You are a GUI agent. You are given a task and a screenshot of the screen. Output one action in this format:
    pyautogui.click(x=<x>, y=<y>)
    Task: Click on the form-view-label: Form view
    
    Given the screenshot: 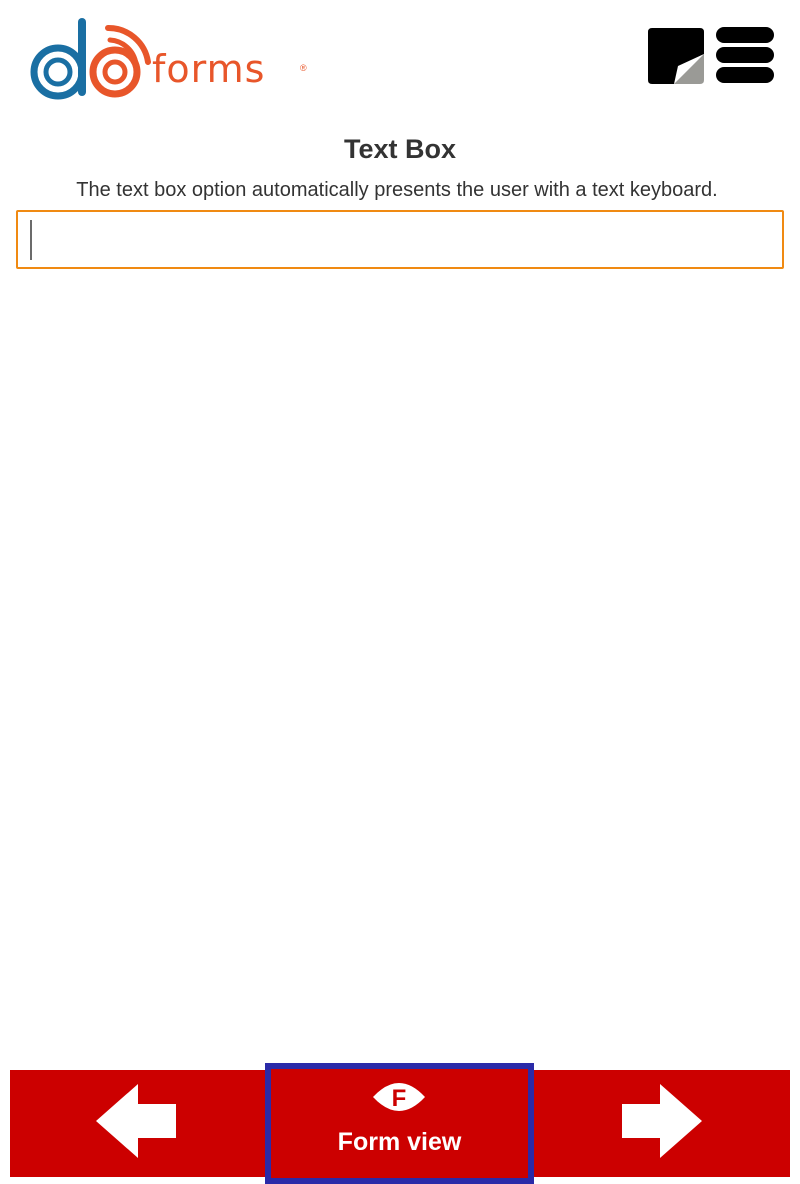 What is the action you would take?
    pyautogui.click(x=399, y=1142)
    